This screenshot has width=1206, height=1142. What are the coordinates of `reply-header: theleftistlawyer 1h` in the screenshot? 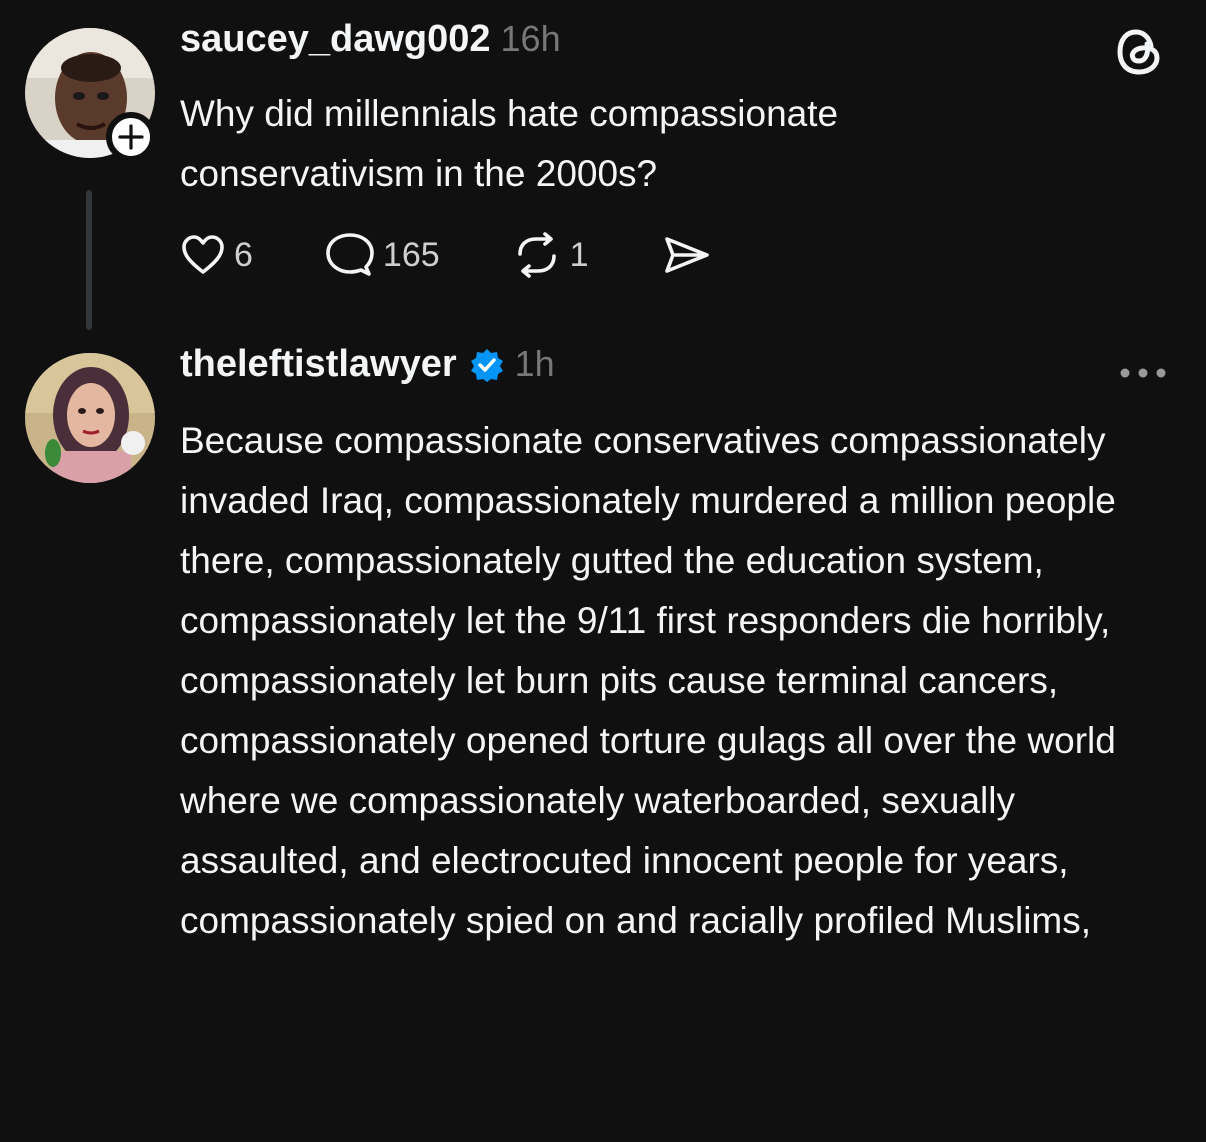 It's located at (367, 364).